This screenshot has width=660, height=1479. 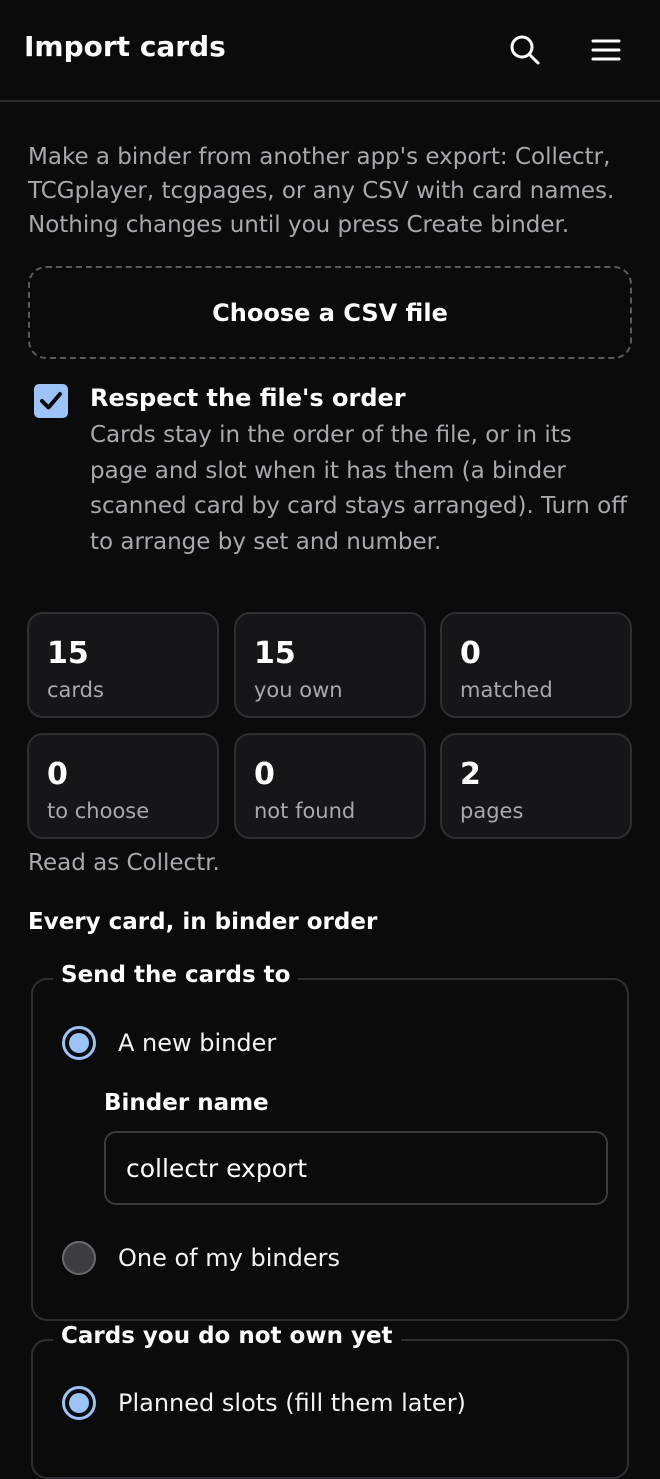 What do you see at coordinates (197, 1043) in the screenshot?
I see `new-binder-label: A new binder` at bounding box center [197, 1043].